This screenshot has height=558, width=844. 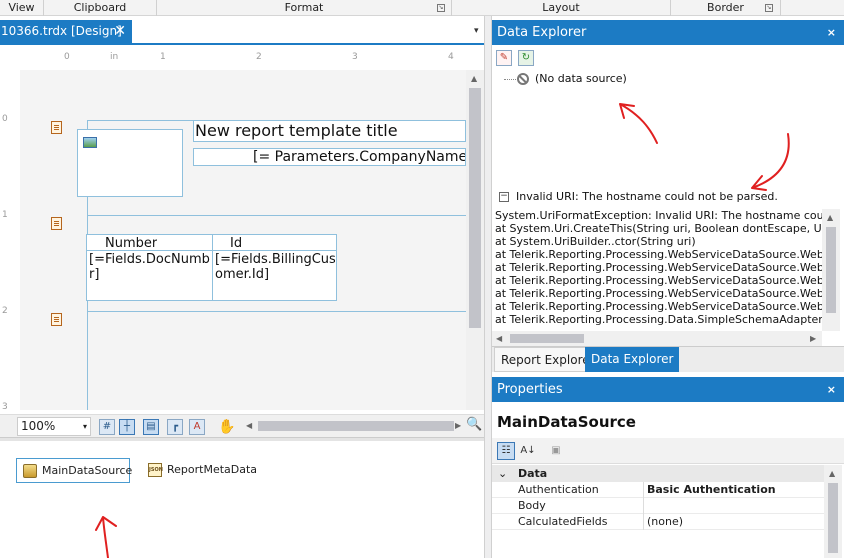 What do you see at coordinates (329, 157) in the screenshot?
I see `company-name-textbox: [= Parameters.CompanyName.V` at bounding box center [329, 157].